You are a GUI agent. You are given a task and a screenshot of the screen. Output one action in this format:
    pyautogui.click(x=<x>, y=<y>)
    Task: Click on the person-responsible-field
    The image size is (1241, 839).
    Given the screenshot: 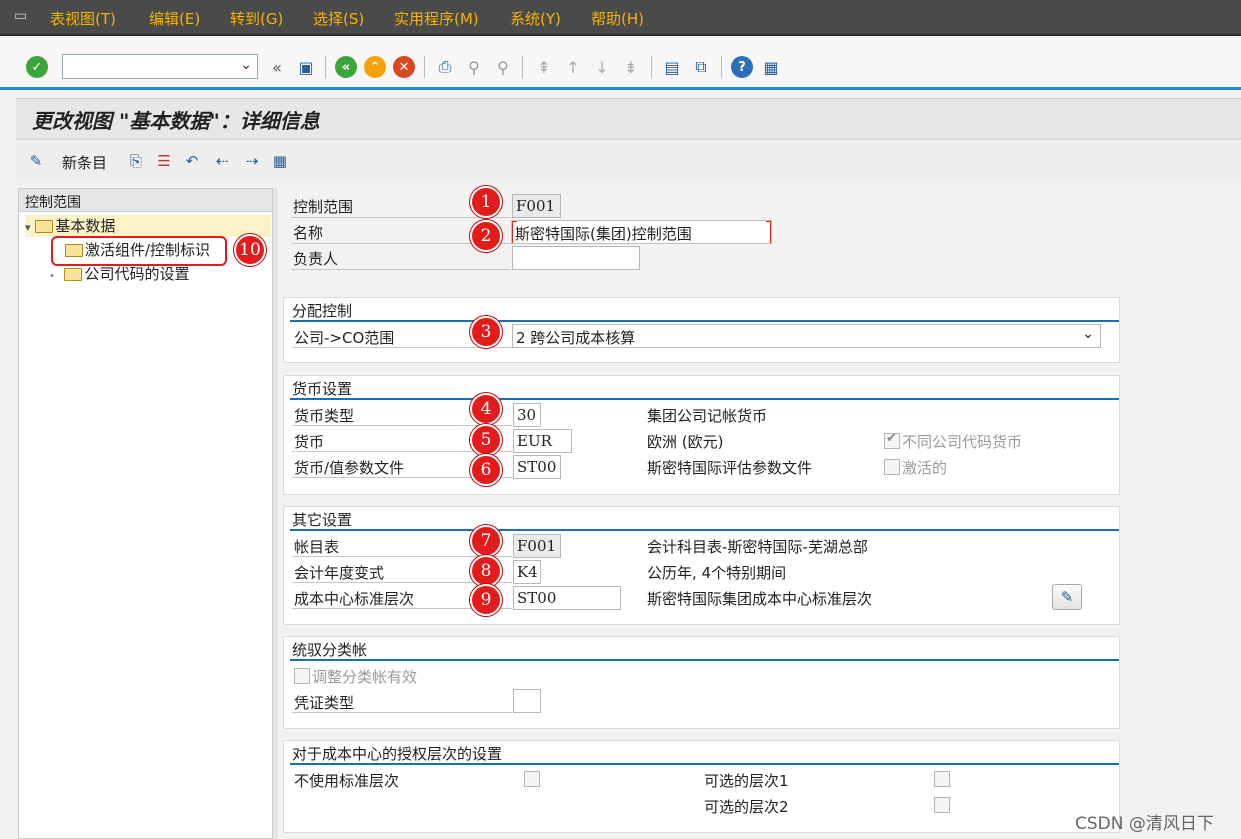 What is the action you would take?
    pyautogui.click(x=576, y=258)
    